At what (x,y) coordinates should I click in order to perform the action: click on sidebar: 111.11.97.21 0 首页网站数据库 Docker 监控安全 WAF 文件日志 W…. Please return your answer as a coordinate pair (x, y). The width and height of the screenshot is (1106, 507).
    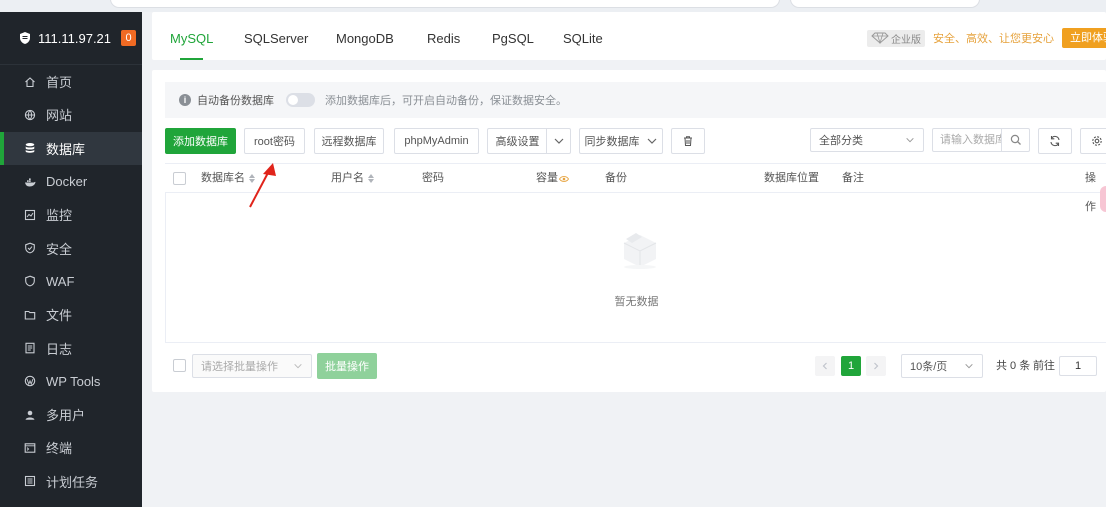
    Looking at the image, I should click on (71, 259).